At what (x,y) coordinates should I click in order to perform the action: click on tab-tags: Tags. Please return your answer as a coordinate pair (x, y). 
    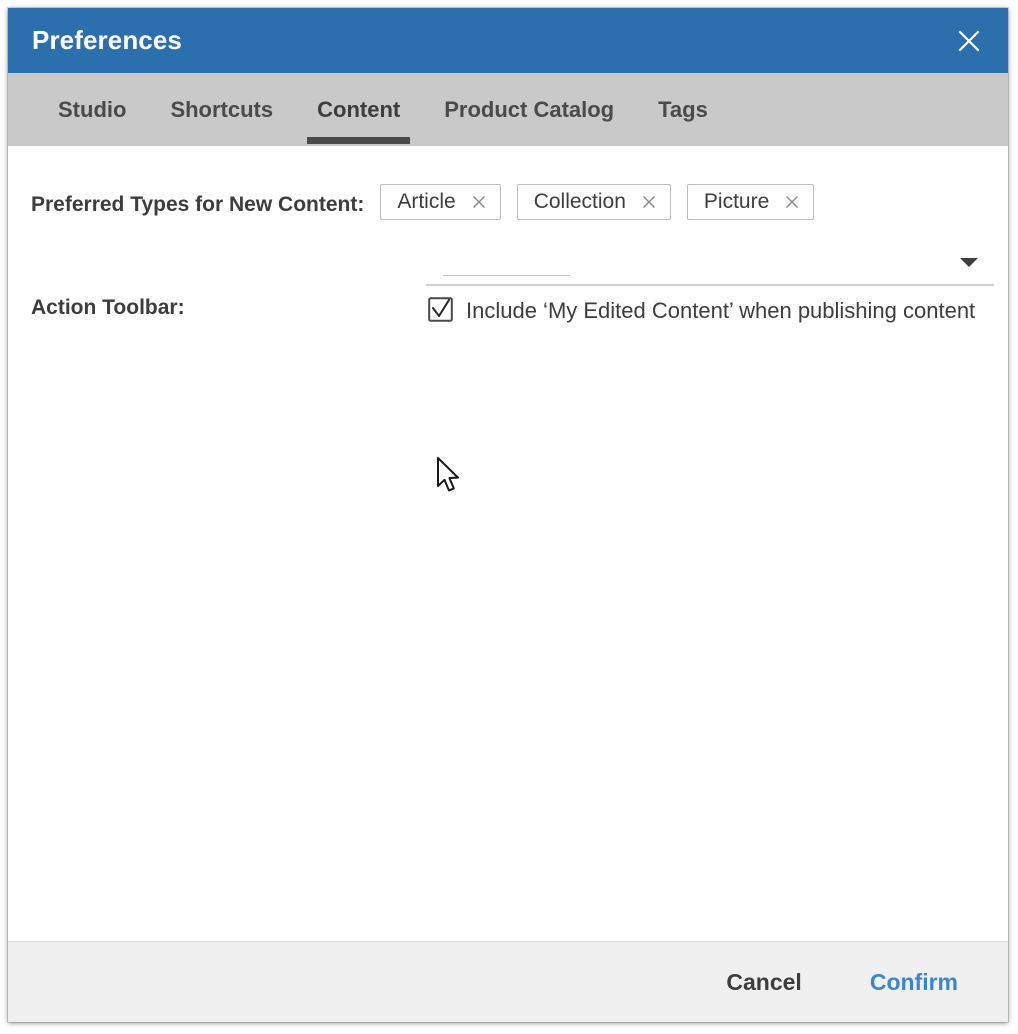
    Looking at the image, I should click on (683, 109).